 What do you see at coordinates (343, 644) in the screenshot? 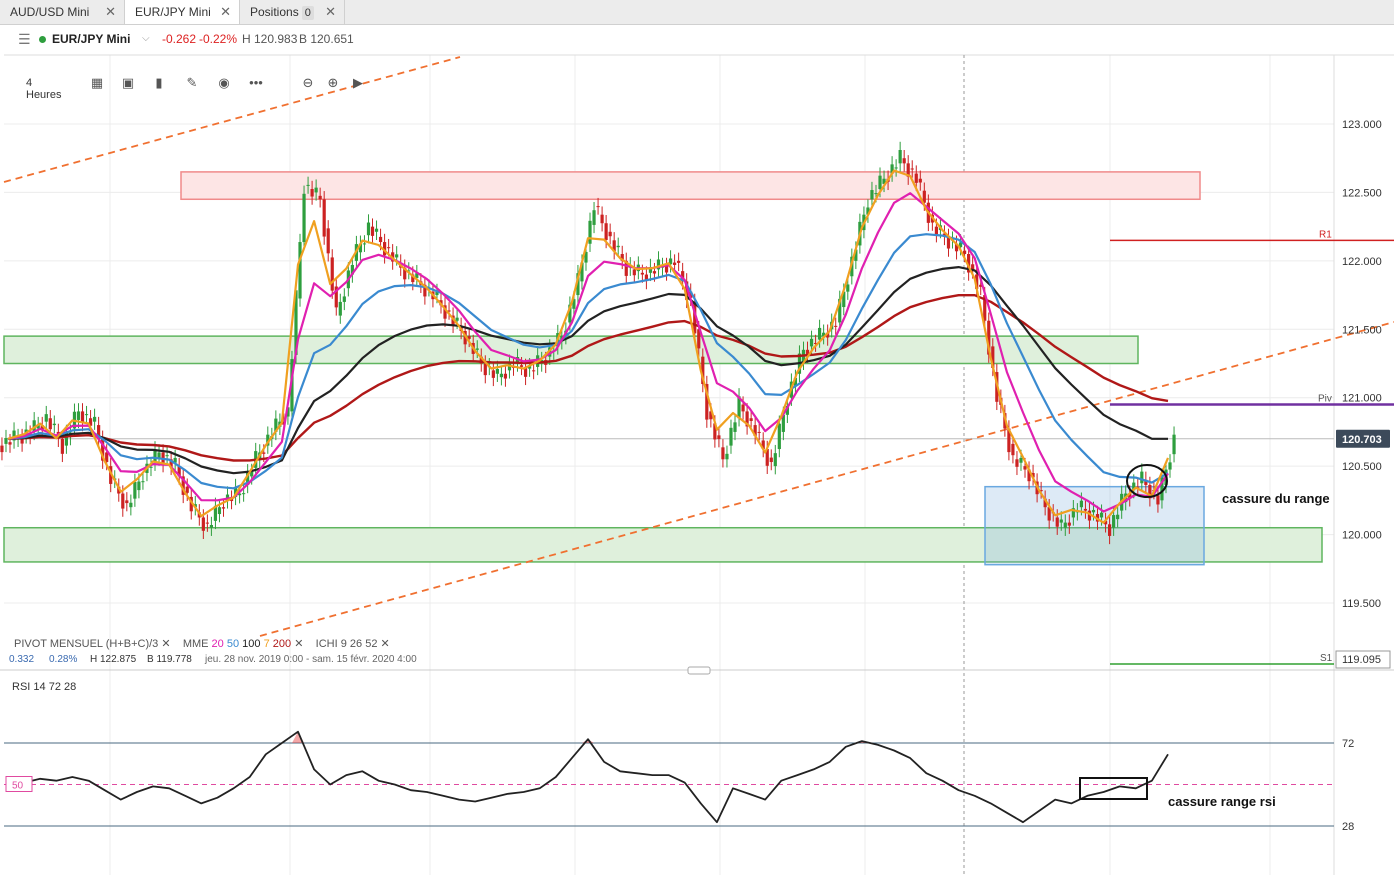
I see `ichi-param-9: 9` at bounding box center [343, 644].